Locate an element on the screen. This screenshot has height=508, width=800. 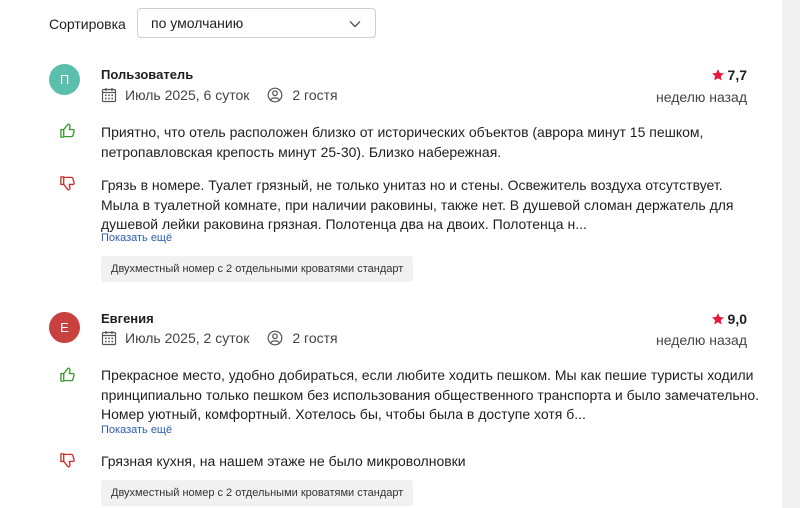
review-rating: 9,0 is located at coordinates (729, 319).